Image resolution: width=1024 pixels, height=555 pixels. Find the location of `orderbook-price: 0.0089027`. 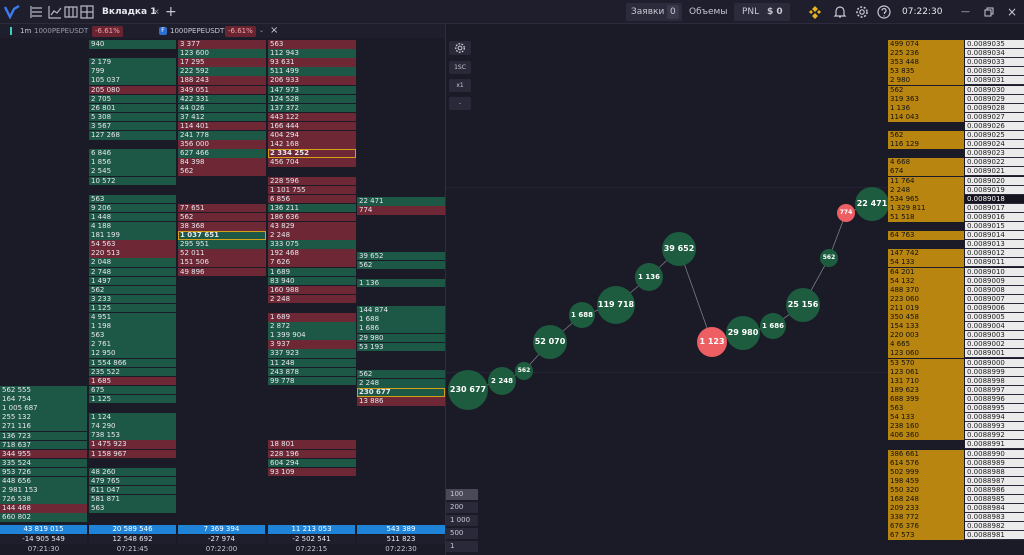

orderbook-price: 0.0089027 is located at coordinates (994, 117).